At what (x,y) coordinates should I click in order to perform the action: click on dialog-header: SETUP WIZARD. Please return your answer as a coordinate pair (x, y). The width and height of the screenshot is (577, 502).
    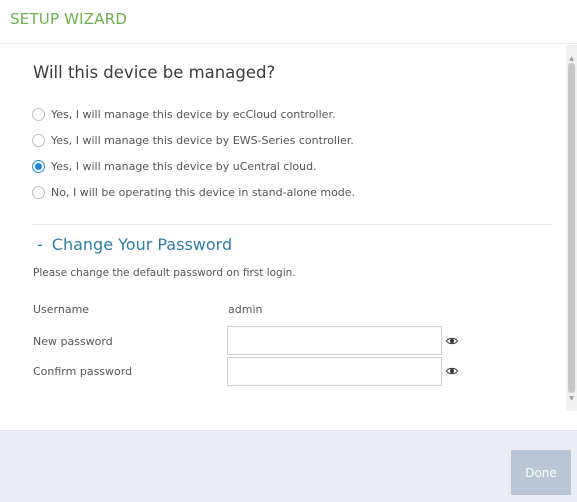
    Looking at the image, I should click on (288, 22).